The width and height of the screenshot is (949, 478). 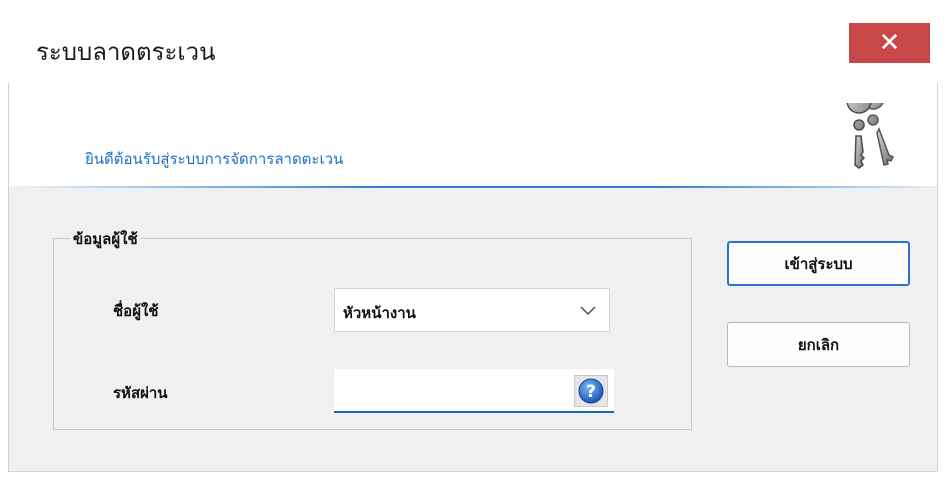 I want to click on group-label: ข้อมูลผู้ใช้, so click(x=105, y=239).